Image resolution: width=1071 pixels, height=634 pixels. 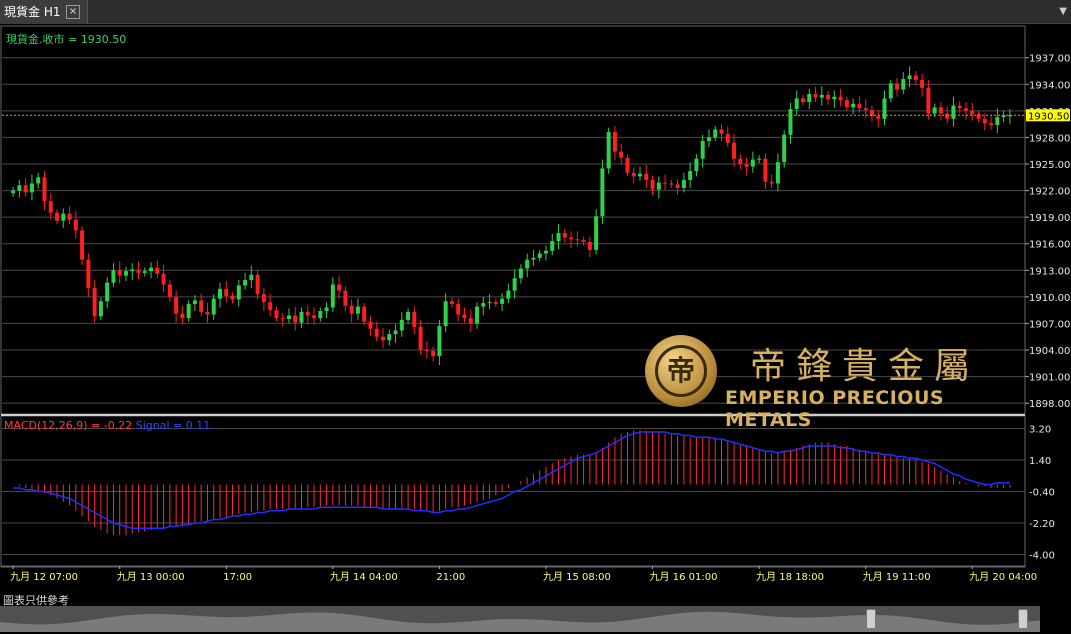 I want to click on price-tick-label: 1904.00, so click(x=1049, y=351).